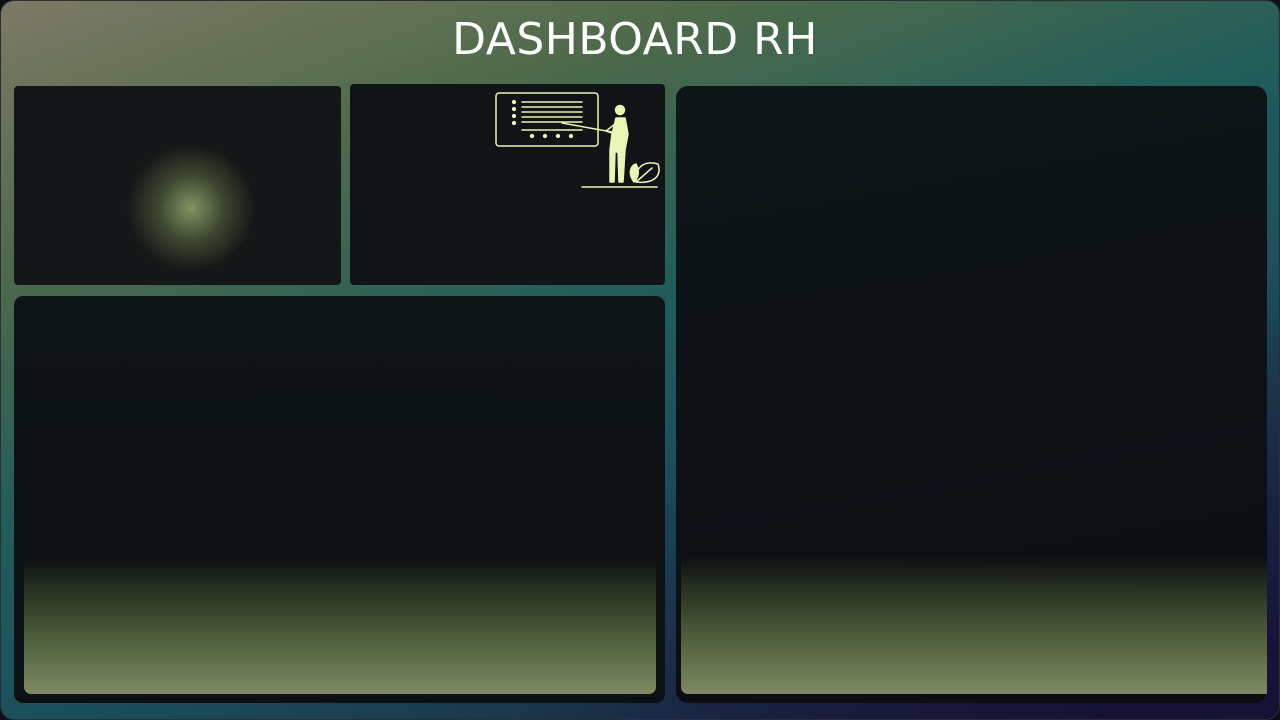  I want to click on page-title: DASHBOARD RH, so click(635, 39).